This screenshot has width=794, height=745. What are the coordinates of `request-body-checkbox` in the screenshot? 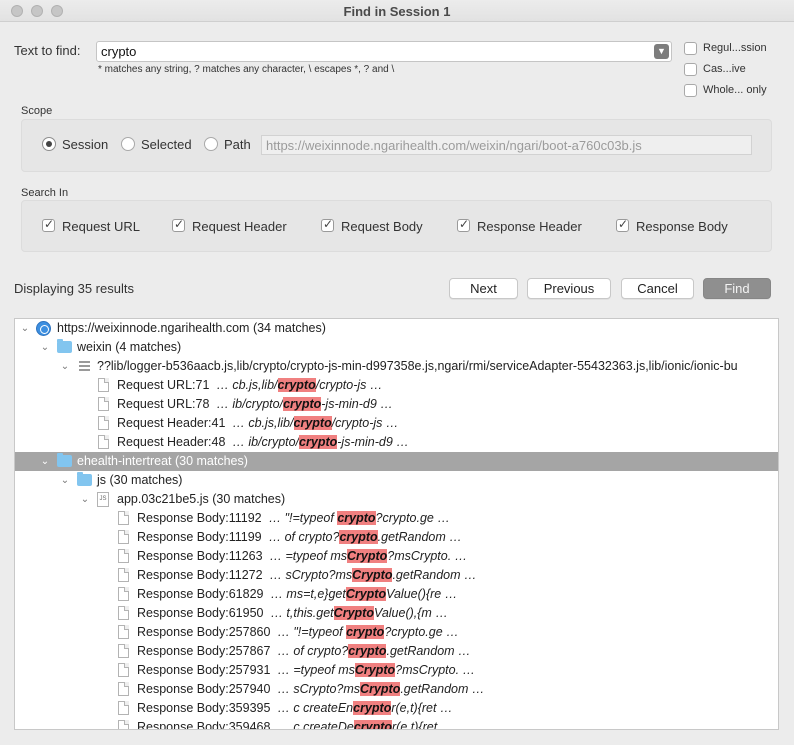 It's located at (327, 224).